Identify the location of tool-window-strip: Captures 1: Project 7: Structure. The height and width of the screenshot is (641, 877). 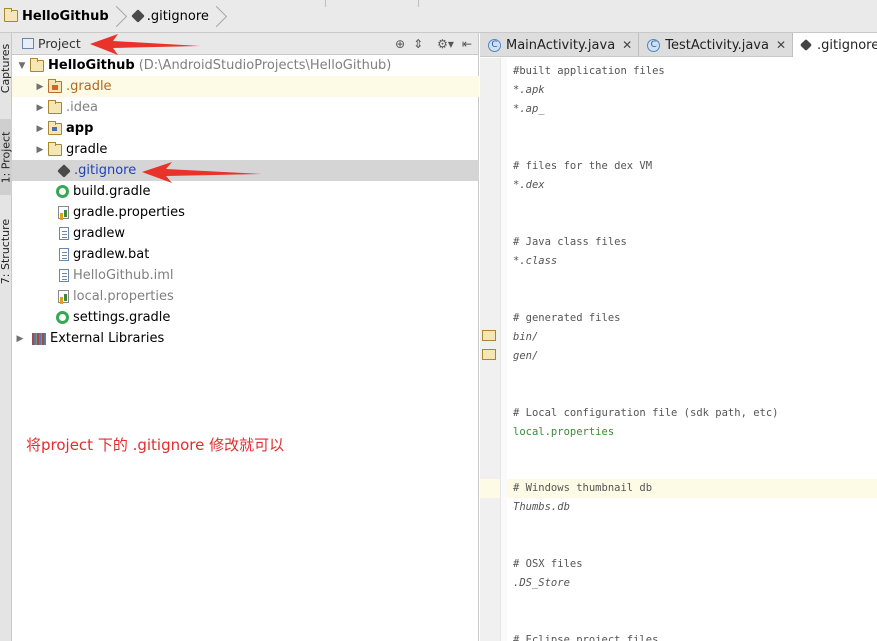
(6, 337).